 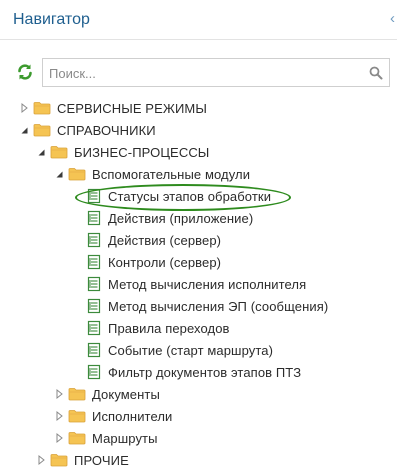 I want to click on tree-leaf-label: Действия (приложение), so click(x=181, y=218).